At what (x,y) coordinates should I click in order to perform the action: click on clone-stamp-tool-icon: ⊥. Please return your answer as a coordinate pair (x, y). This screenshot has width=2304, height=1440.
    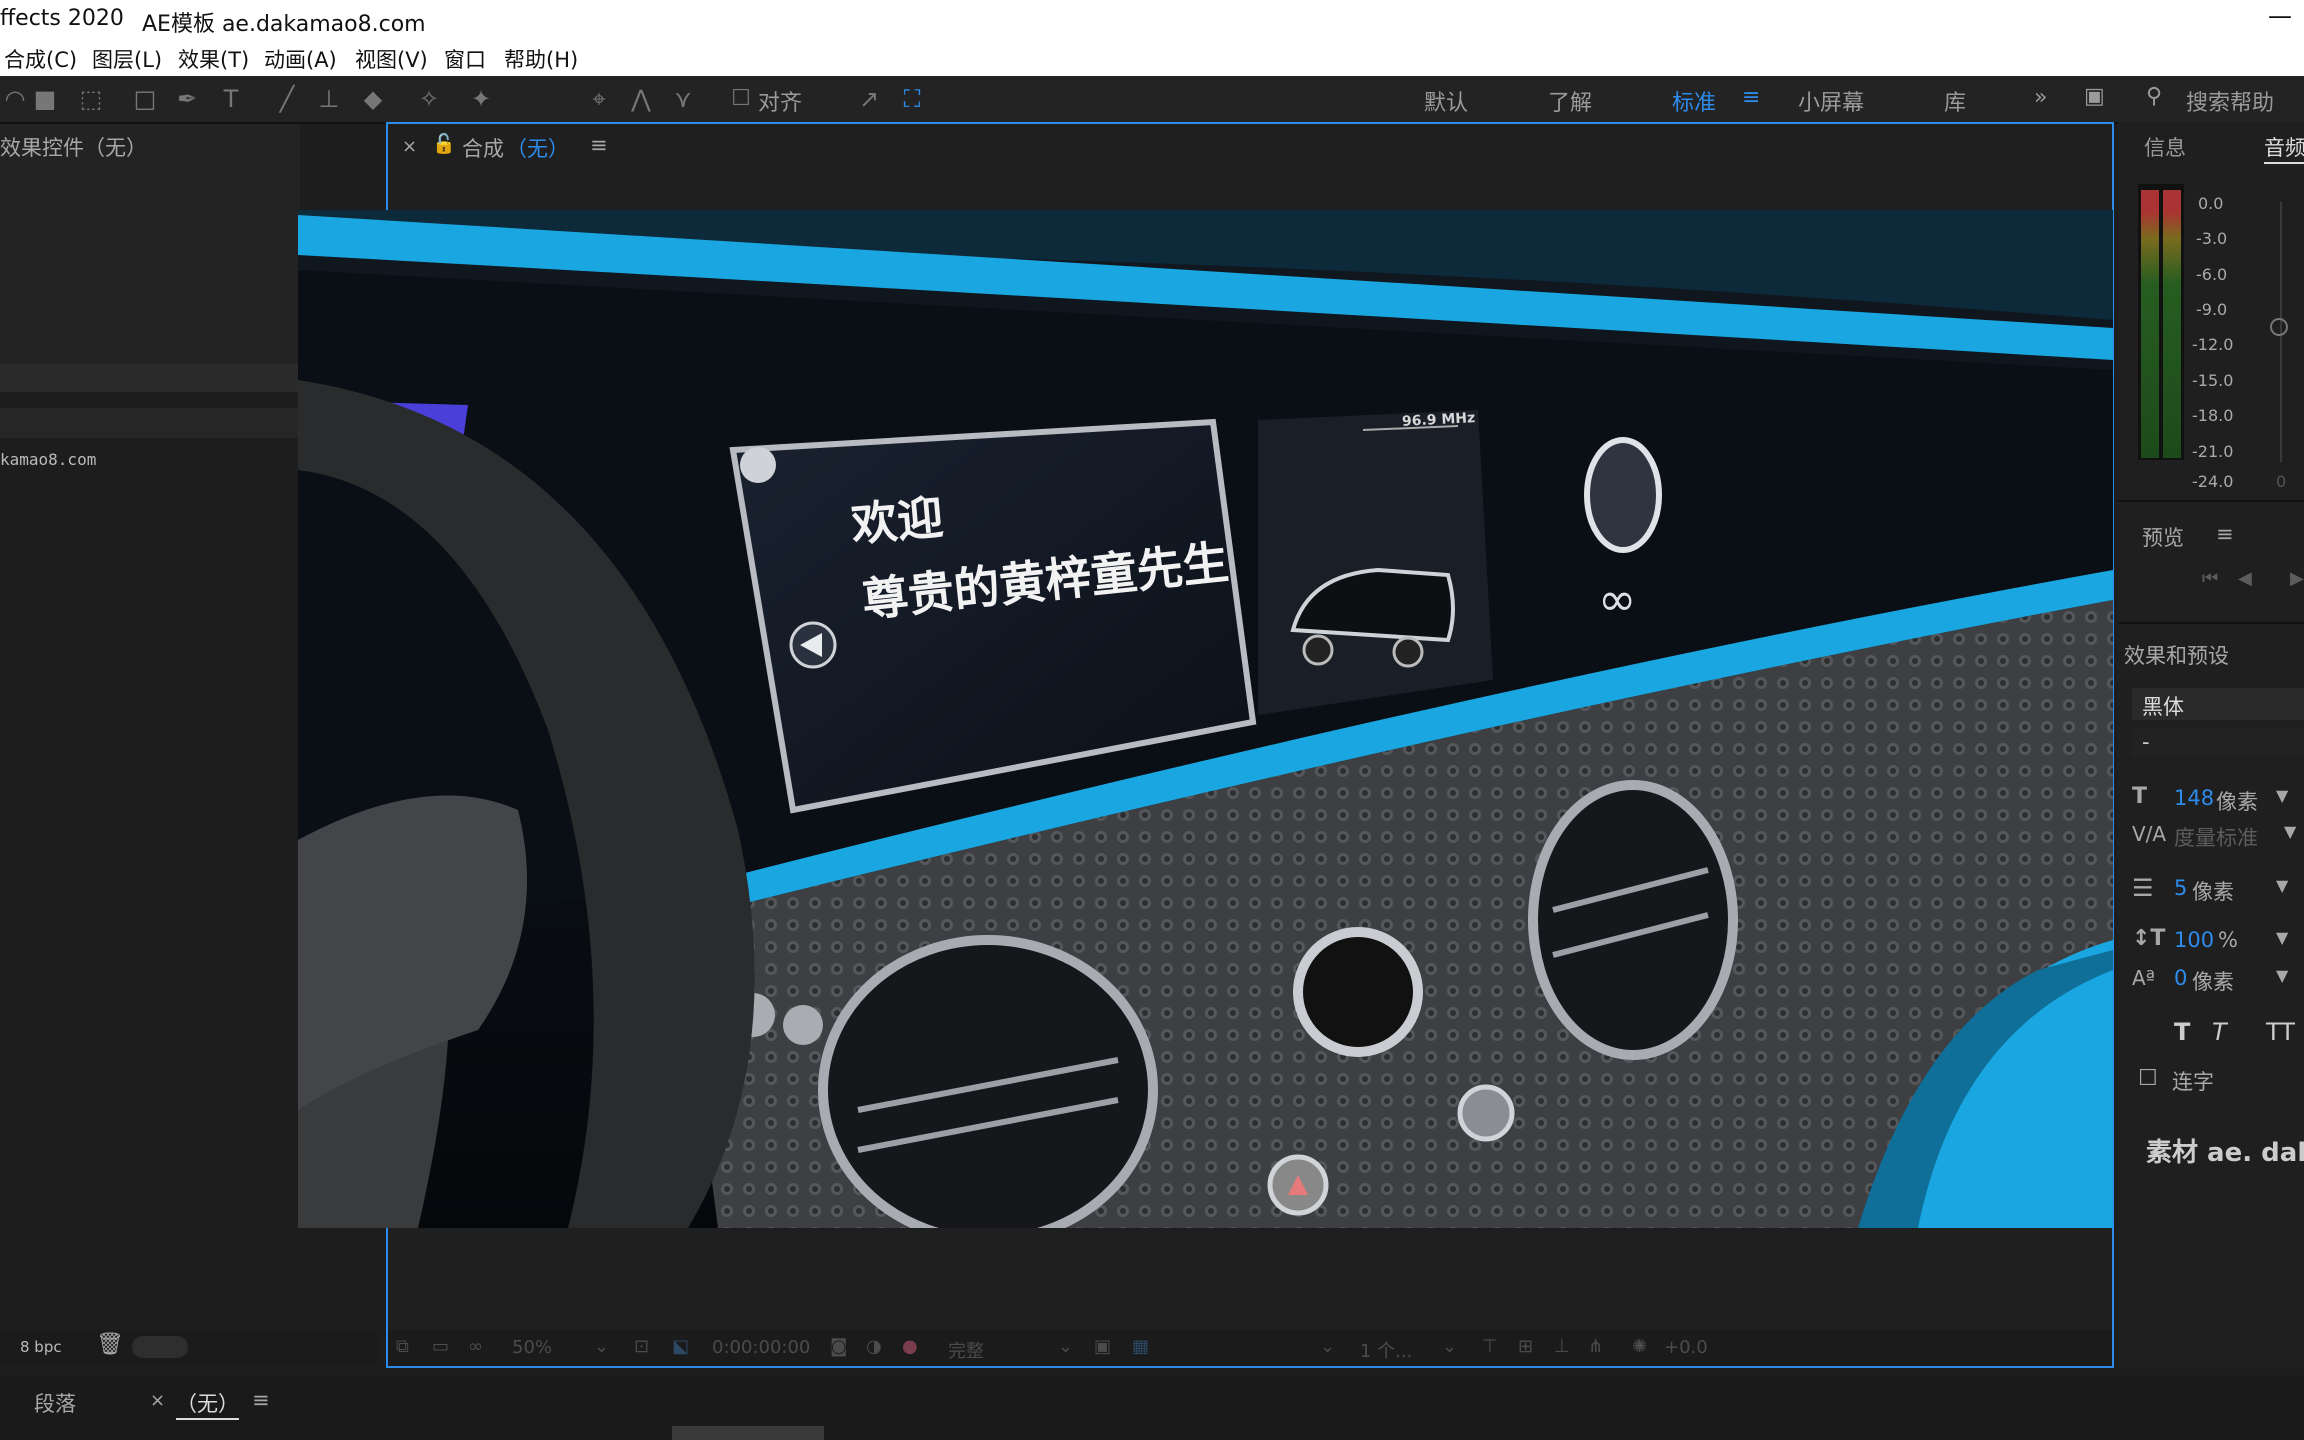
    Looking at the image, I should click on (329, 99).